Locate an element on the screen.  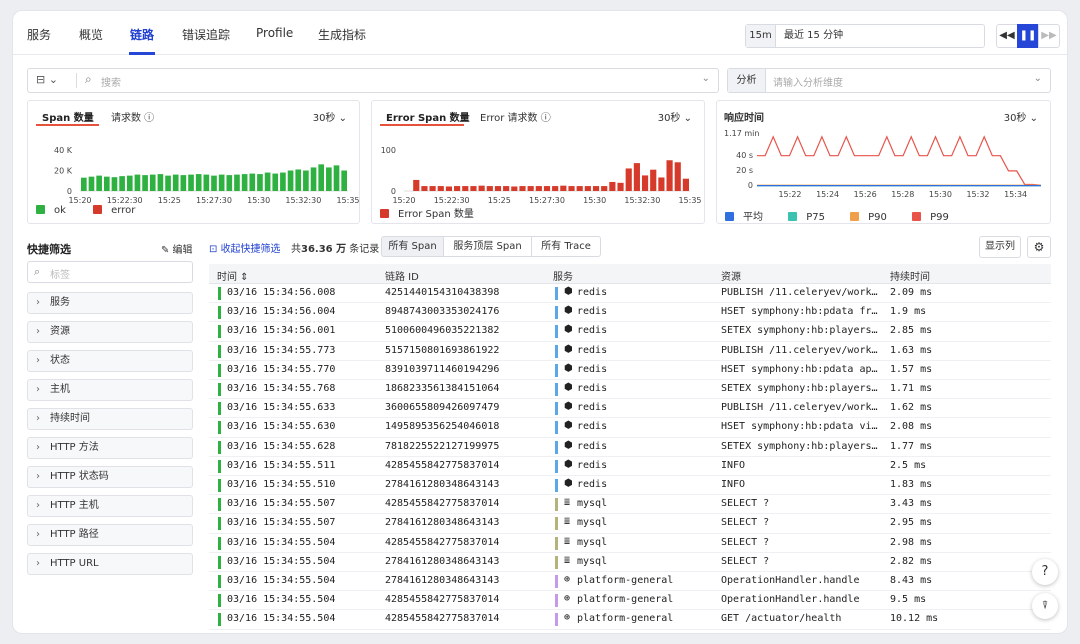
legend-ok: ok is located at coordinates (60, 210).